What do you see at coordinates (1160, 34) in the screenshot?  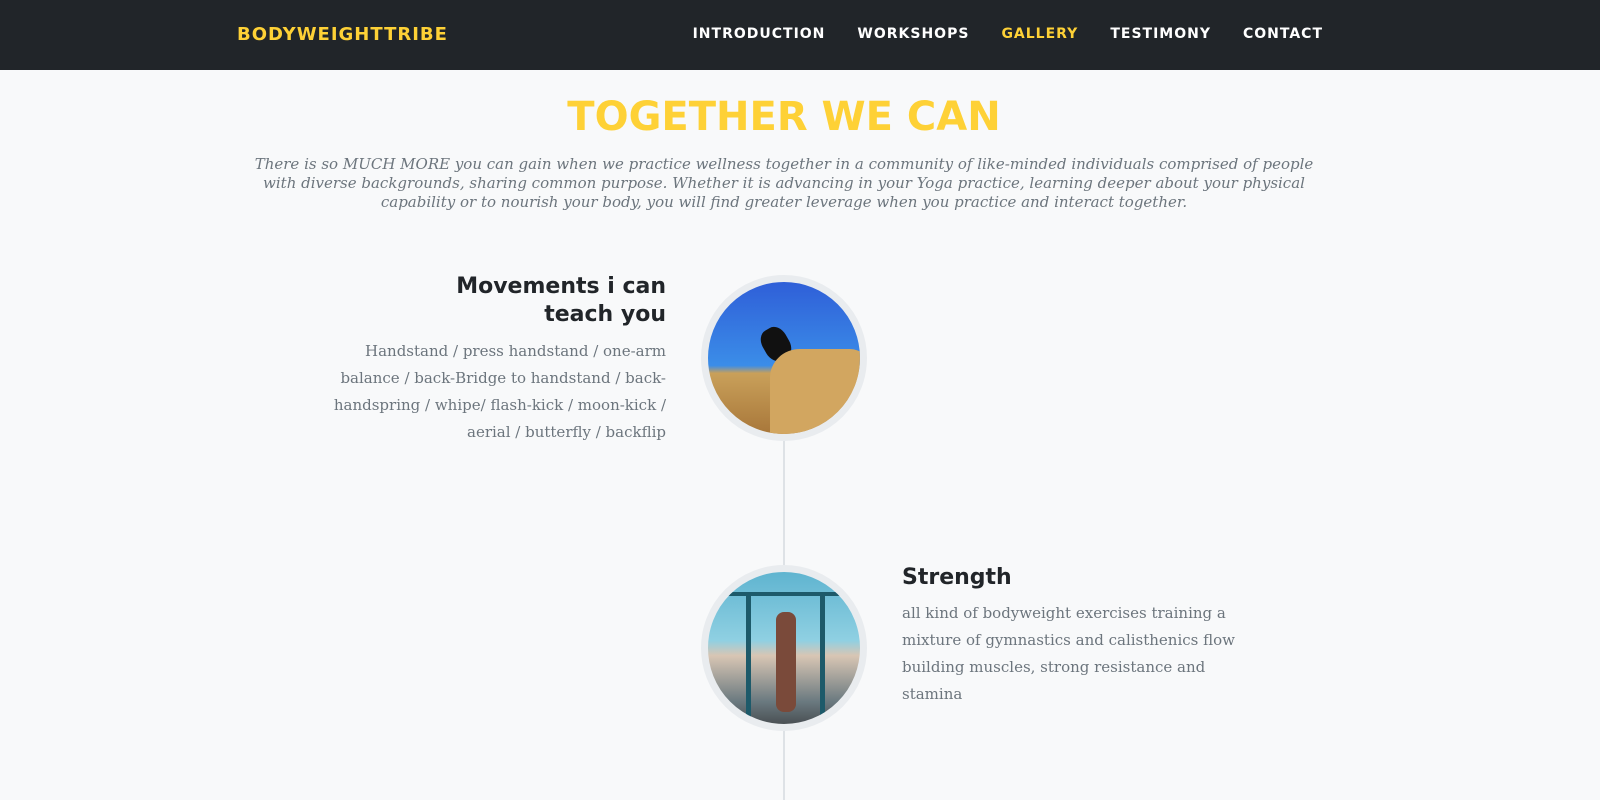 I see `nav-testimony: TESTIMONY` at bounding box center [1160, 34].